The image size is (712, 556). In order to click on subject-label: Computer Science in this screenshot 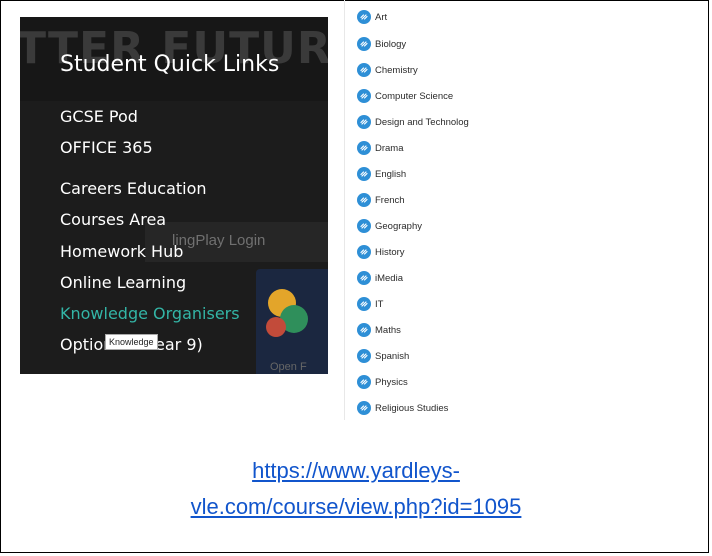, I will do `click(414, 96)`.